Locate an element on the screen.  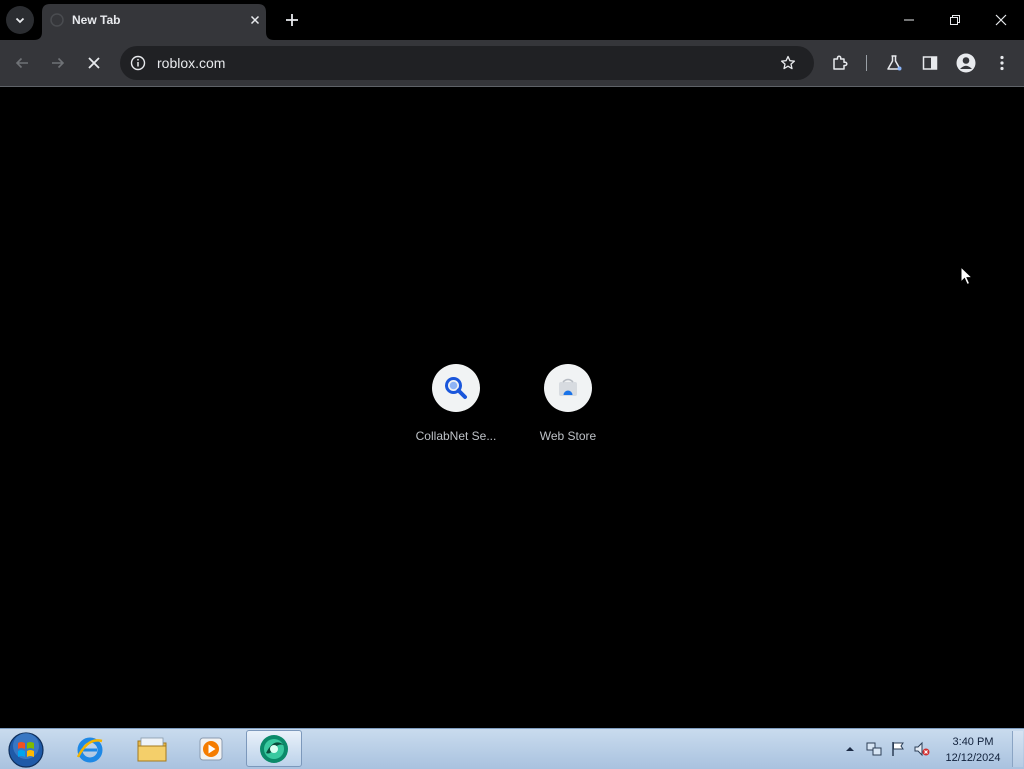
more-menu-button is located at coordinates (1002, 63).